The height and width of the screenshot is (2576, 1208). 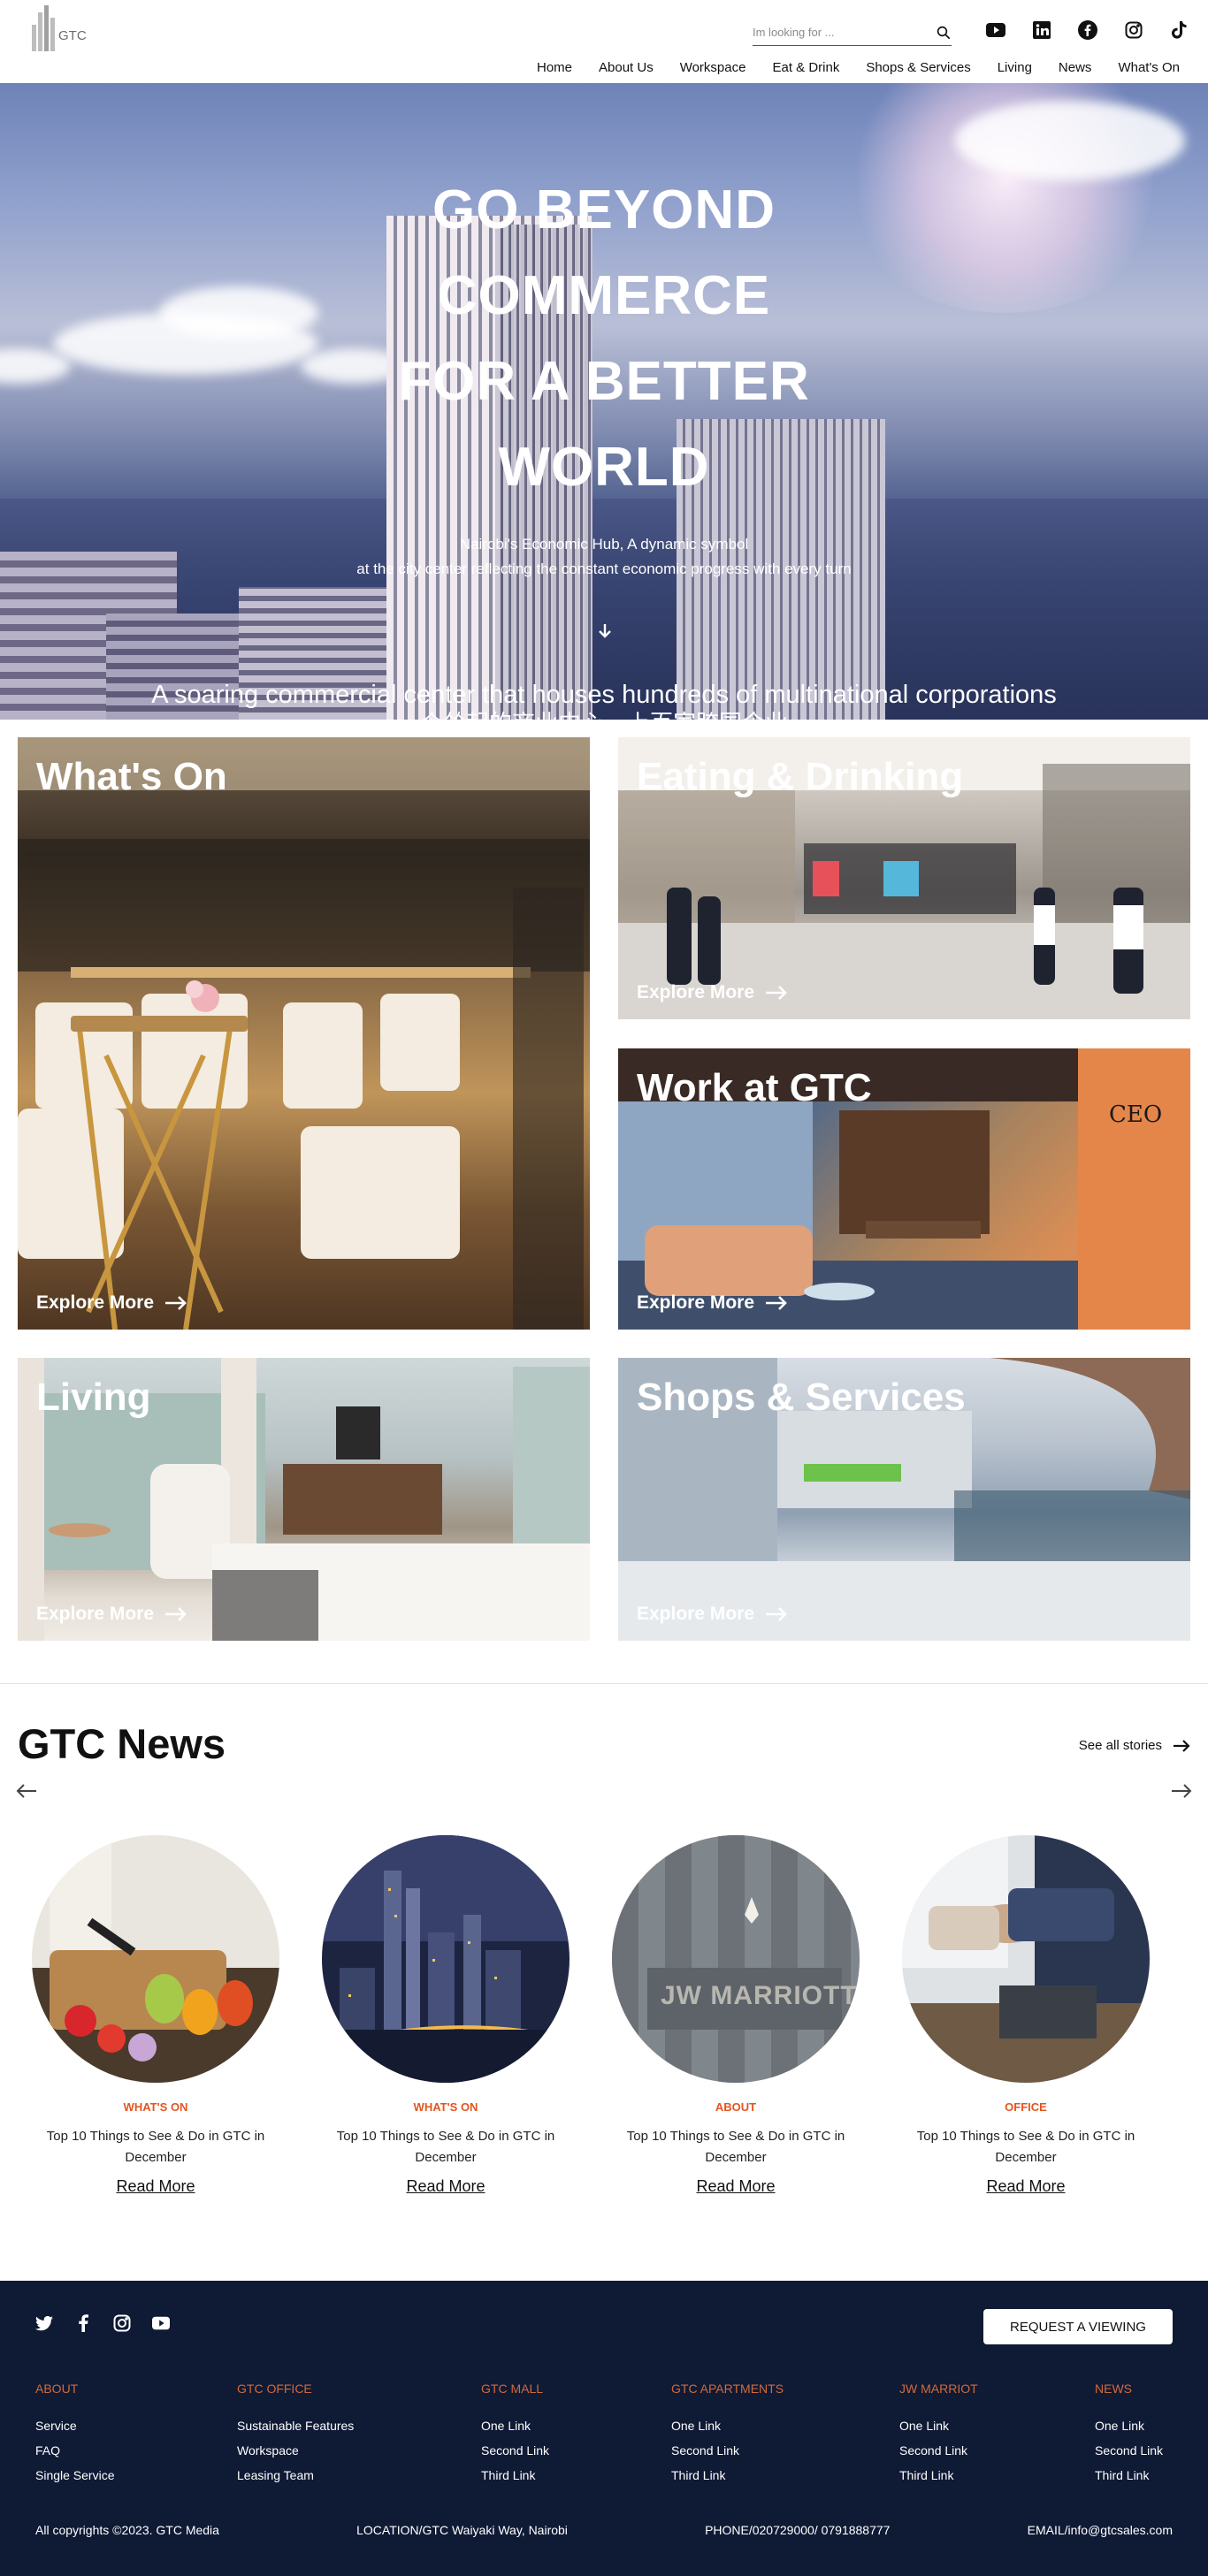 What do you see at coordinates (75, 2475) in the screenshot?
I see `footer-link: Single Service` at bounding box center [75, 2475].